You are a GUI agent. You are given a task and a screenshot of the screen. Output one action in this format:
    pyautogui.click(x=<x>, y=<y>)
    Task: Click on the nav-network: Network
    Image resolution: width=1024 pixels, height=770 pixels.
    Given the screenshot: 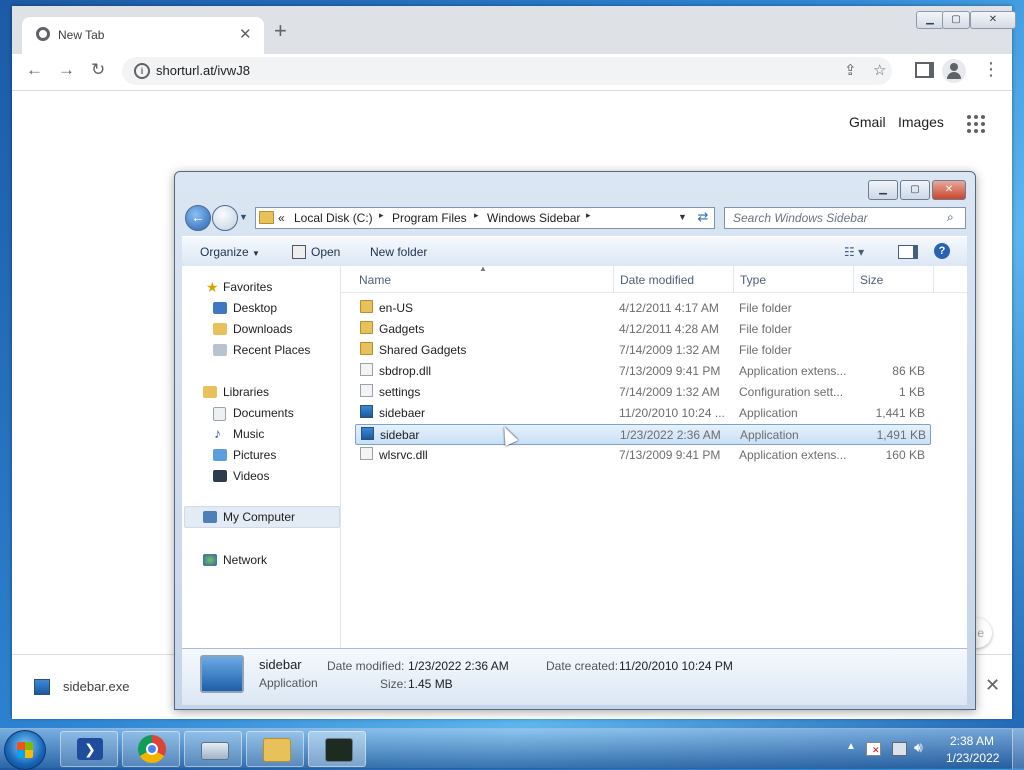 What is the action you would take?
    pyautogui.click(x=245, y=560)
    